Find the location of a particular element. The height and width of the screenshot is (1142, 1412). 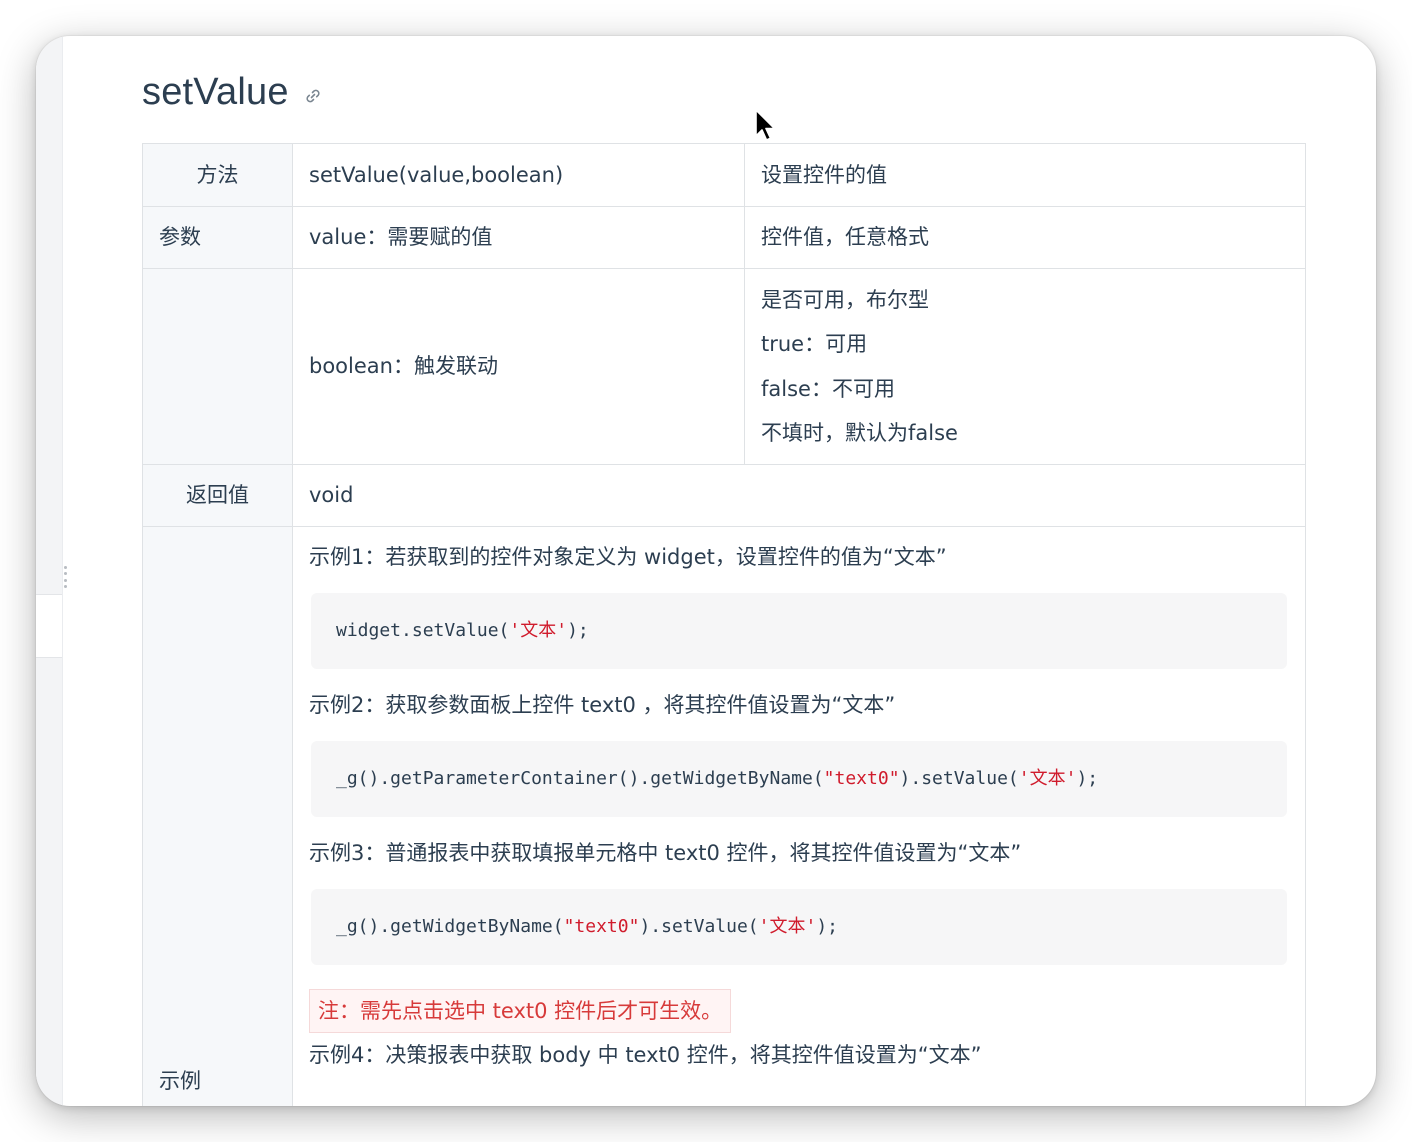

method-description: 设置控件的值 is located at coordinates (1025, 175).